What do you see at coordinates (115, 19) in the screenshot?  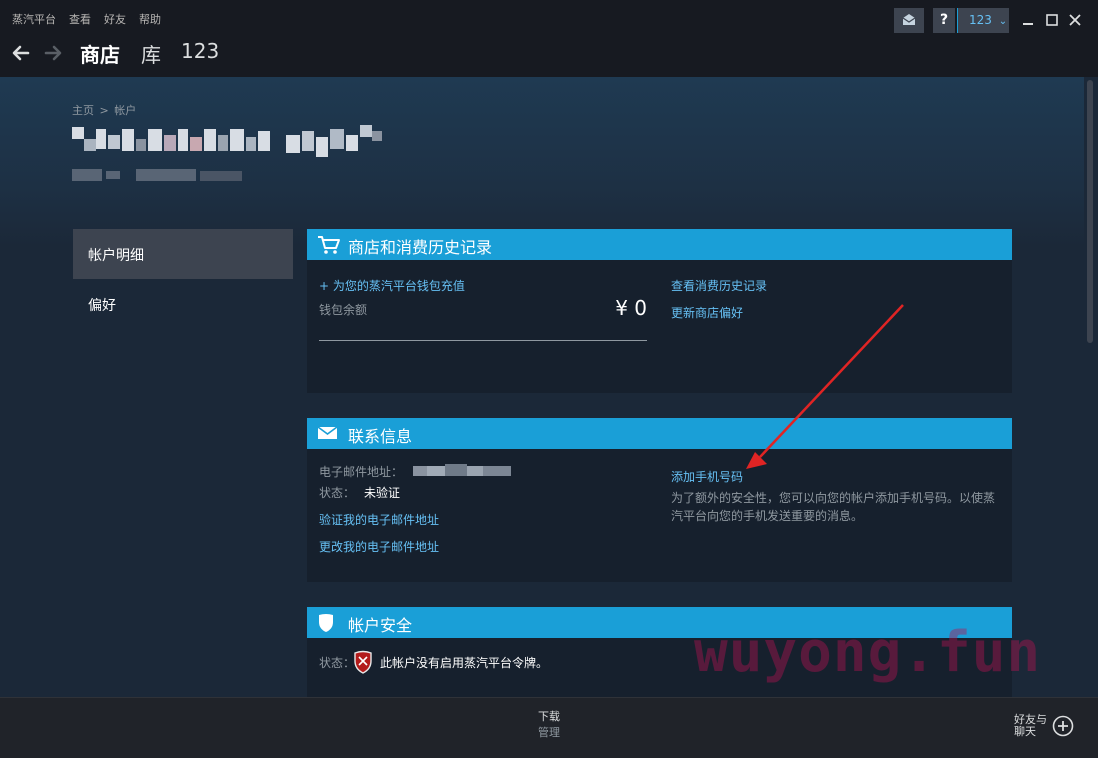 I see `menu-friends: 好友` at bounding box center [115, 19].